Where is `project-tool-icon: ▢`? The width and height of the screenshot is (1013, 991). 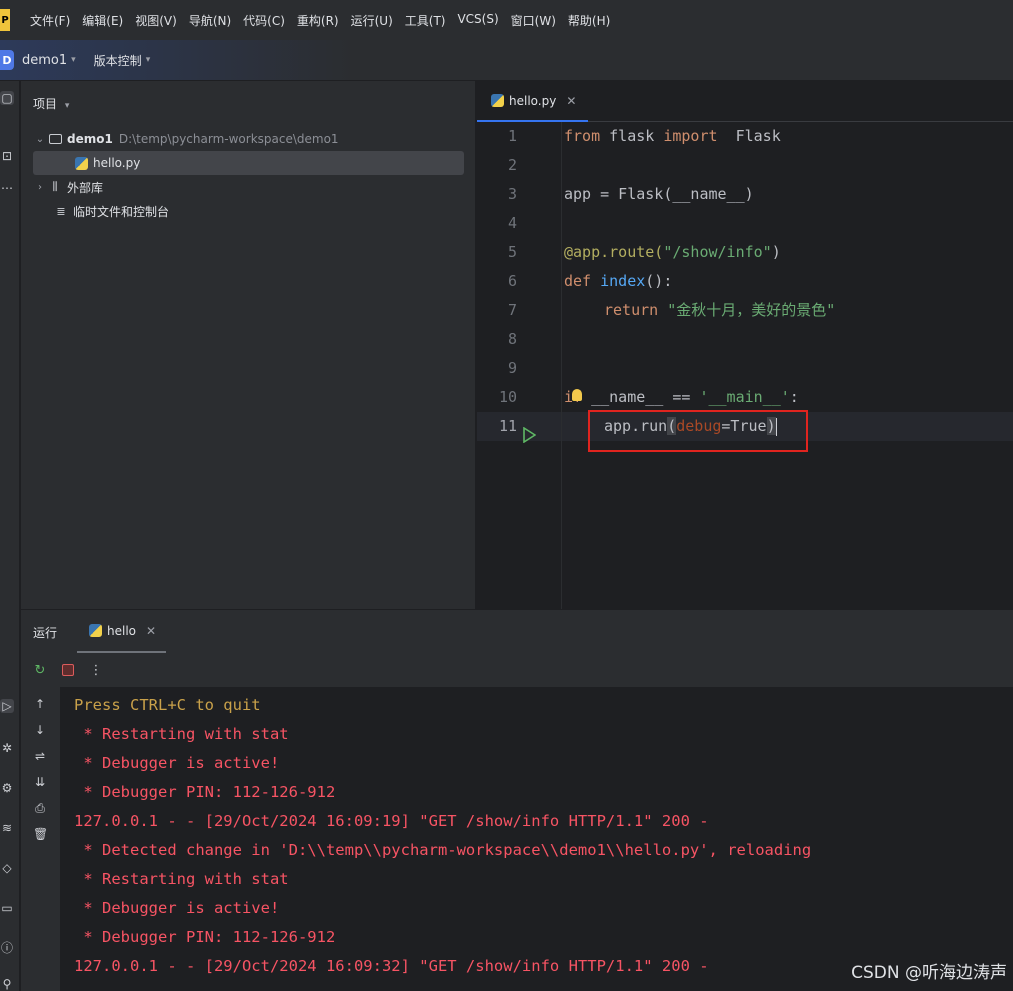
project-tool-icon: ▢ is located at coordinates (7, 98).